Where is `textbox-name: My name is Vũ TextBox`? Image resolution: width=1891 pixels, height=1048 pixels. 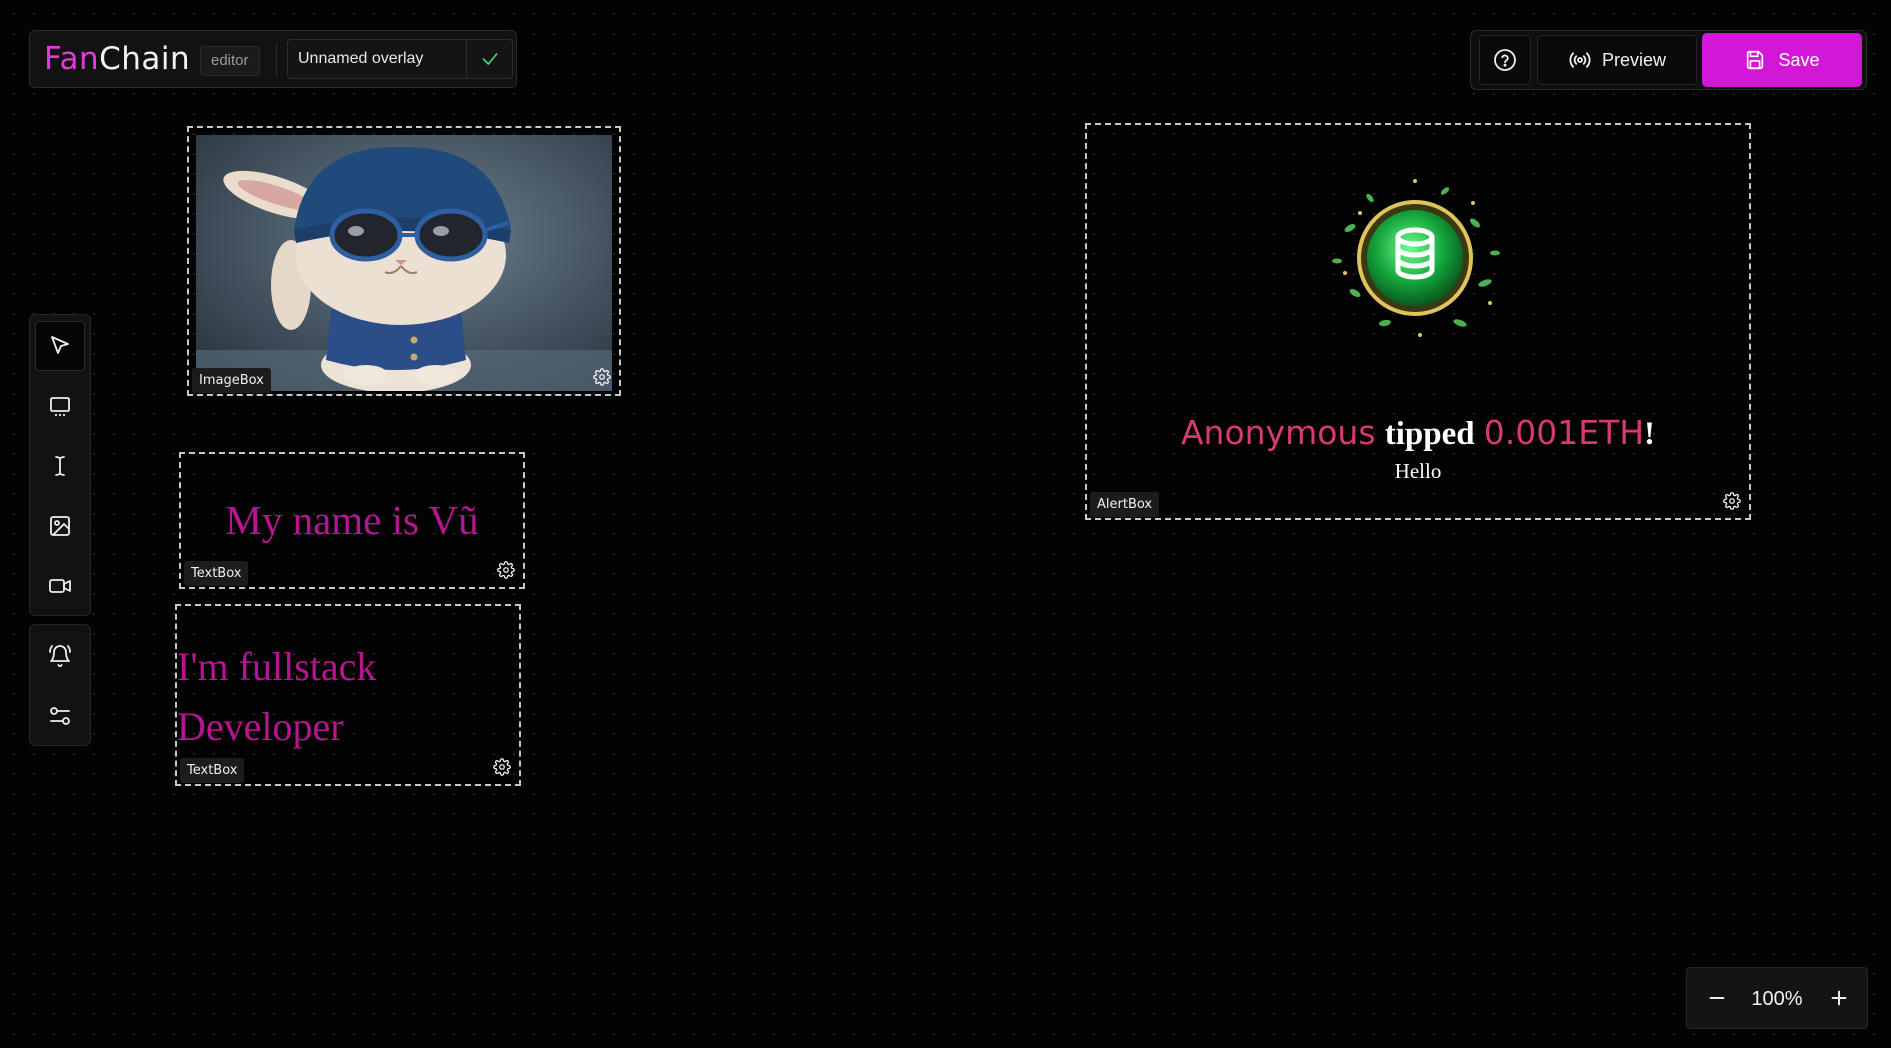
textbox-name: My name is Vũ TextBox is located at coordinates (352, 520).